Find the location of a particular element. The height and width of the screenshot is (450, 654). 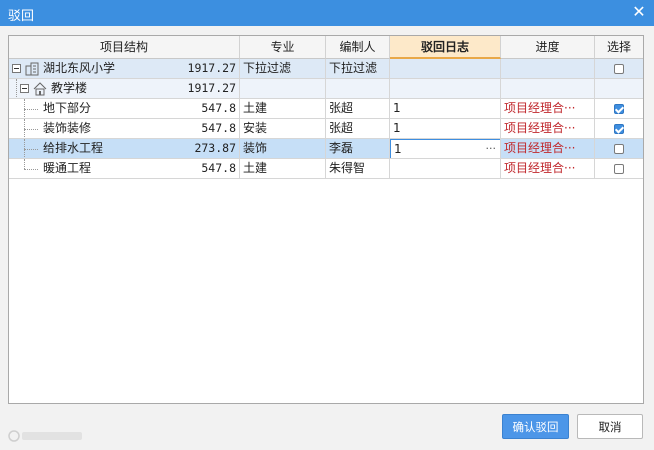

tree-cell: 教学楼 is located at coordinates (88, 89).